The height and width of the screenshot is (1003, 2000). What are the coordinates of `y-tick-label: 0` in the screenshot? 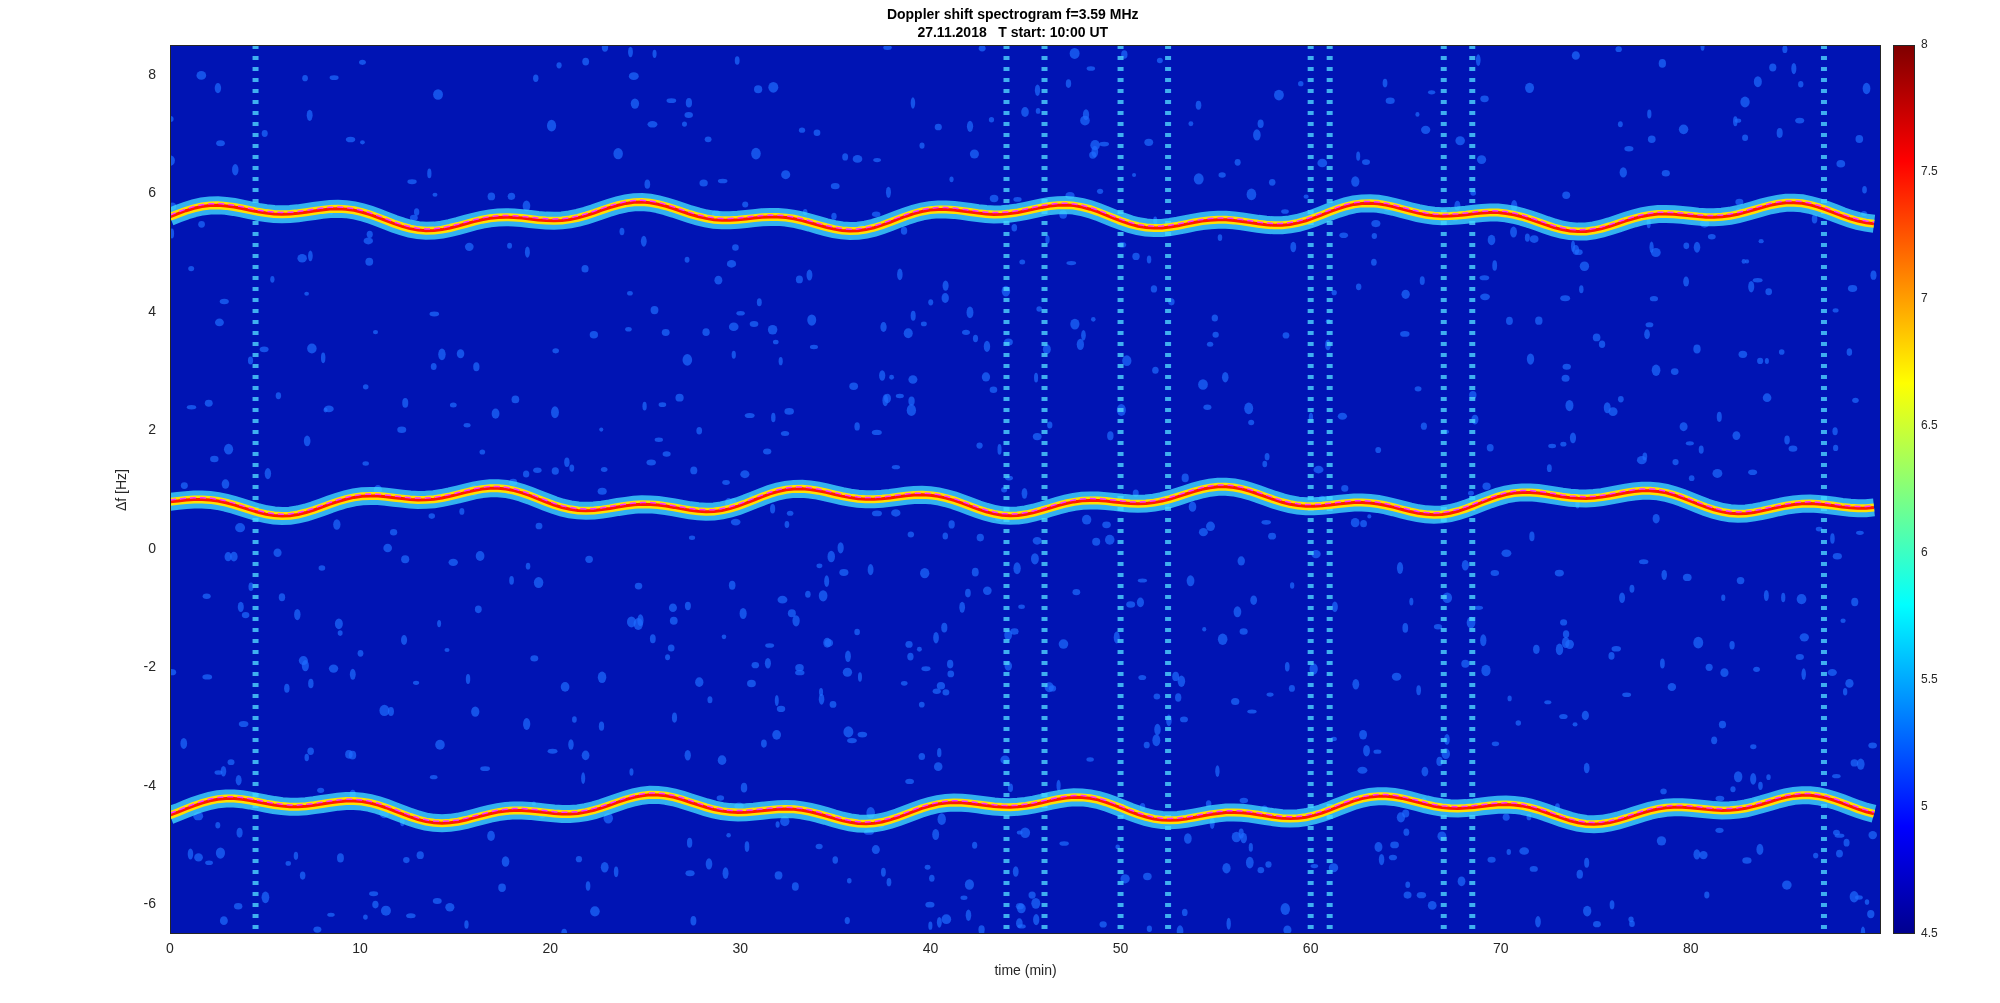 It's located at (152, 547).